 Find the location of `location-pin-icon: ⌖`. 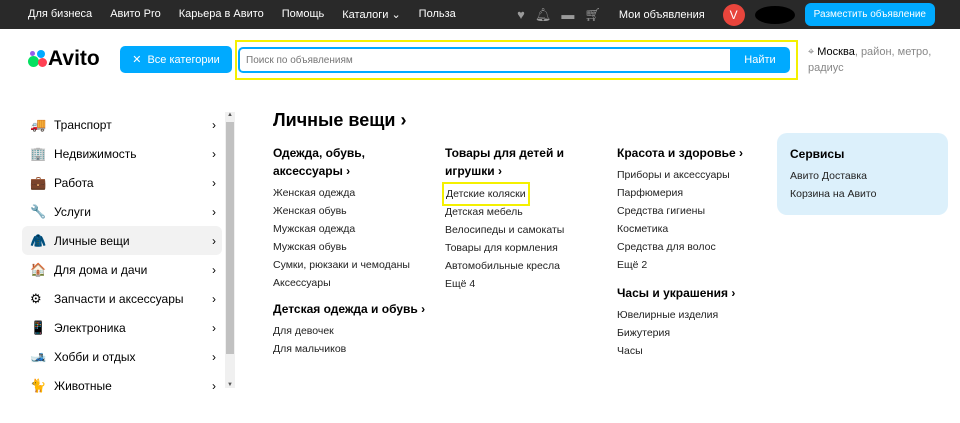

location-pin-icon: ⌖ is located at coordinates (811, 52).